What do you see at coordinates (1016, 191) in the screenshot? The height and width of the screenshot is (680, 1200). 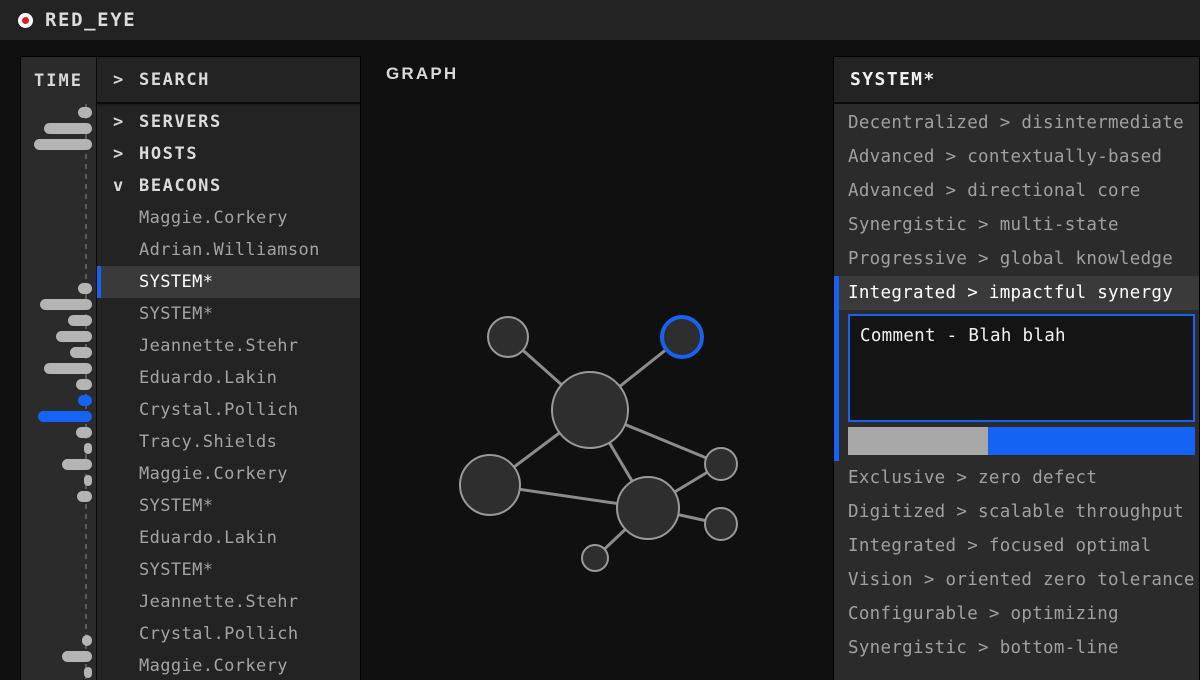 I see `event-row: Advanced > directional core` at bounding box center [1016, 191].